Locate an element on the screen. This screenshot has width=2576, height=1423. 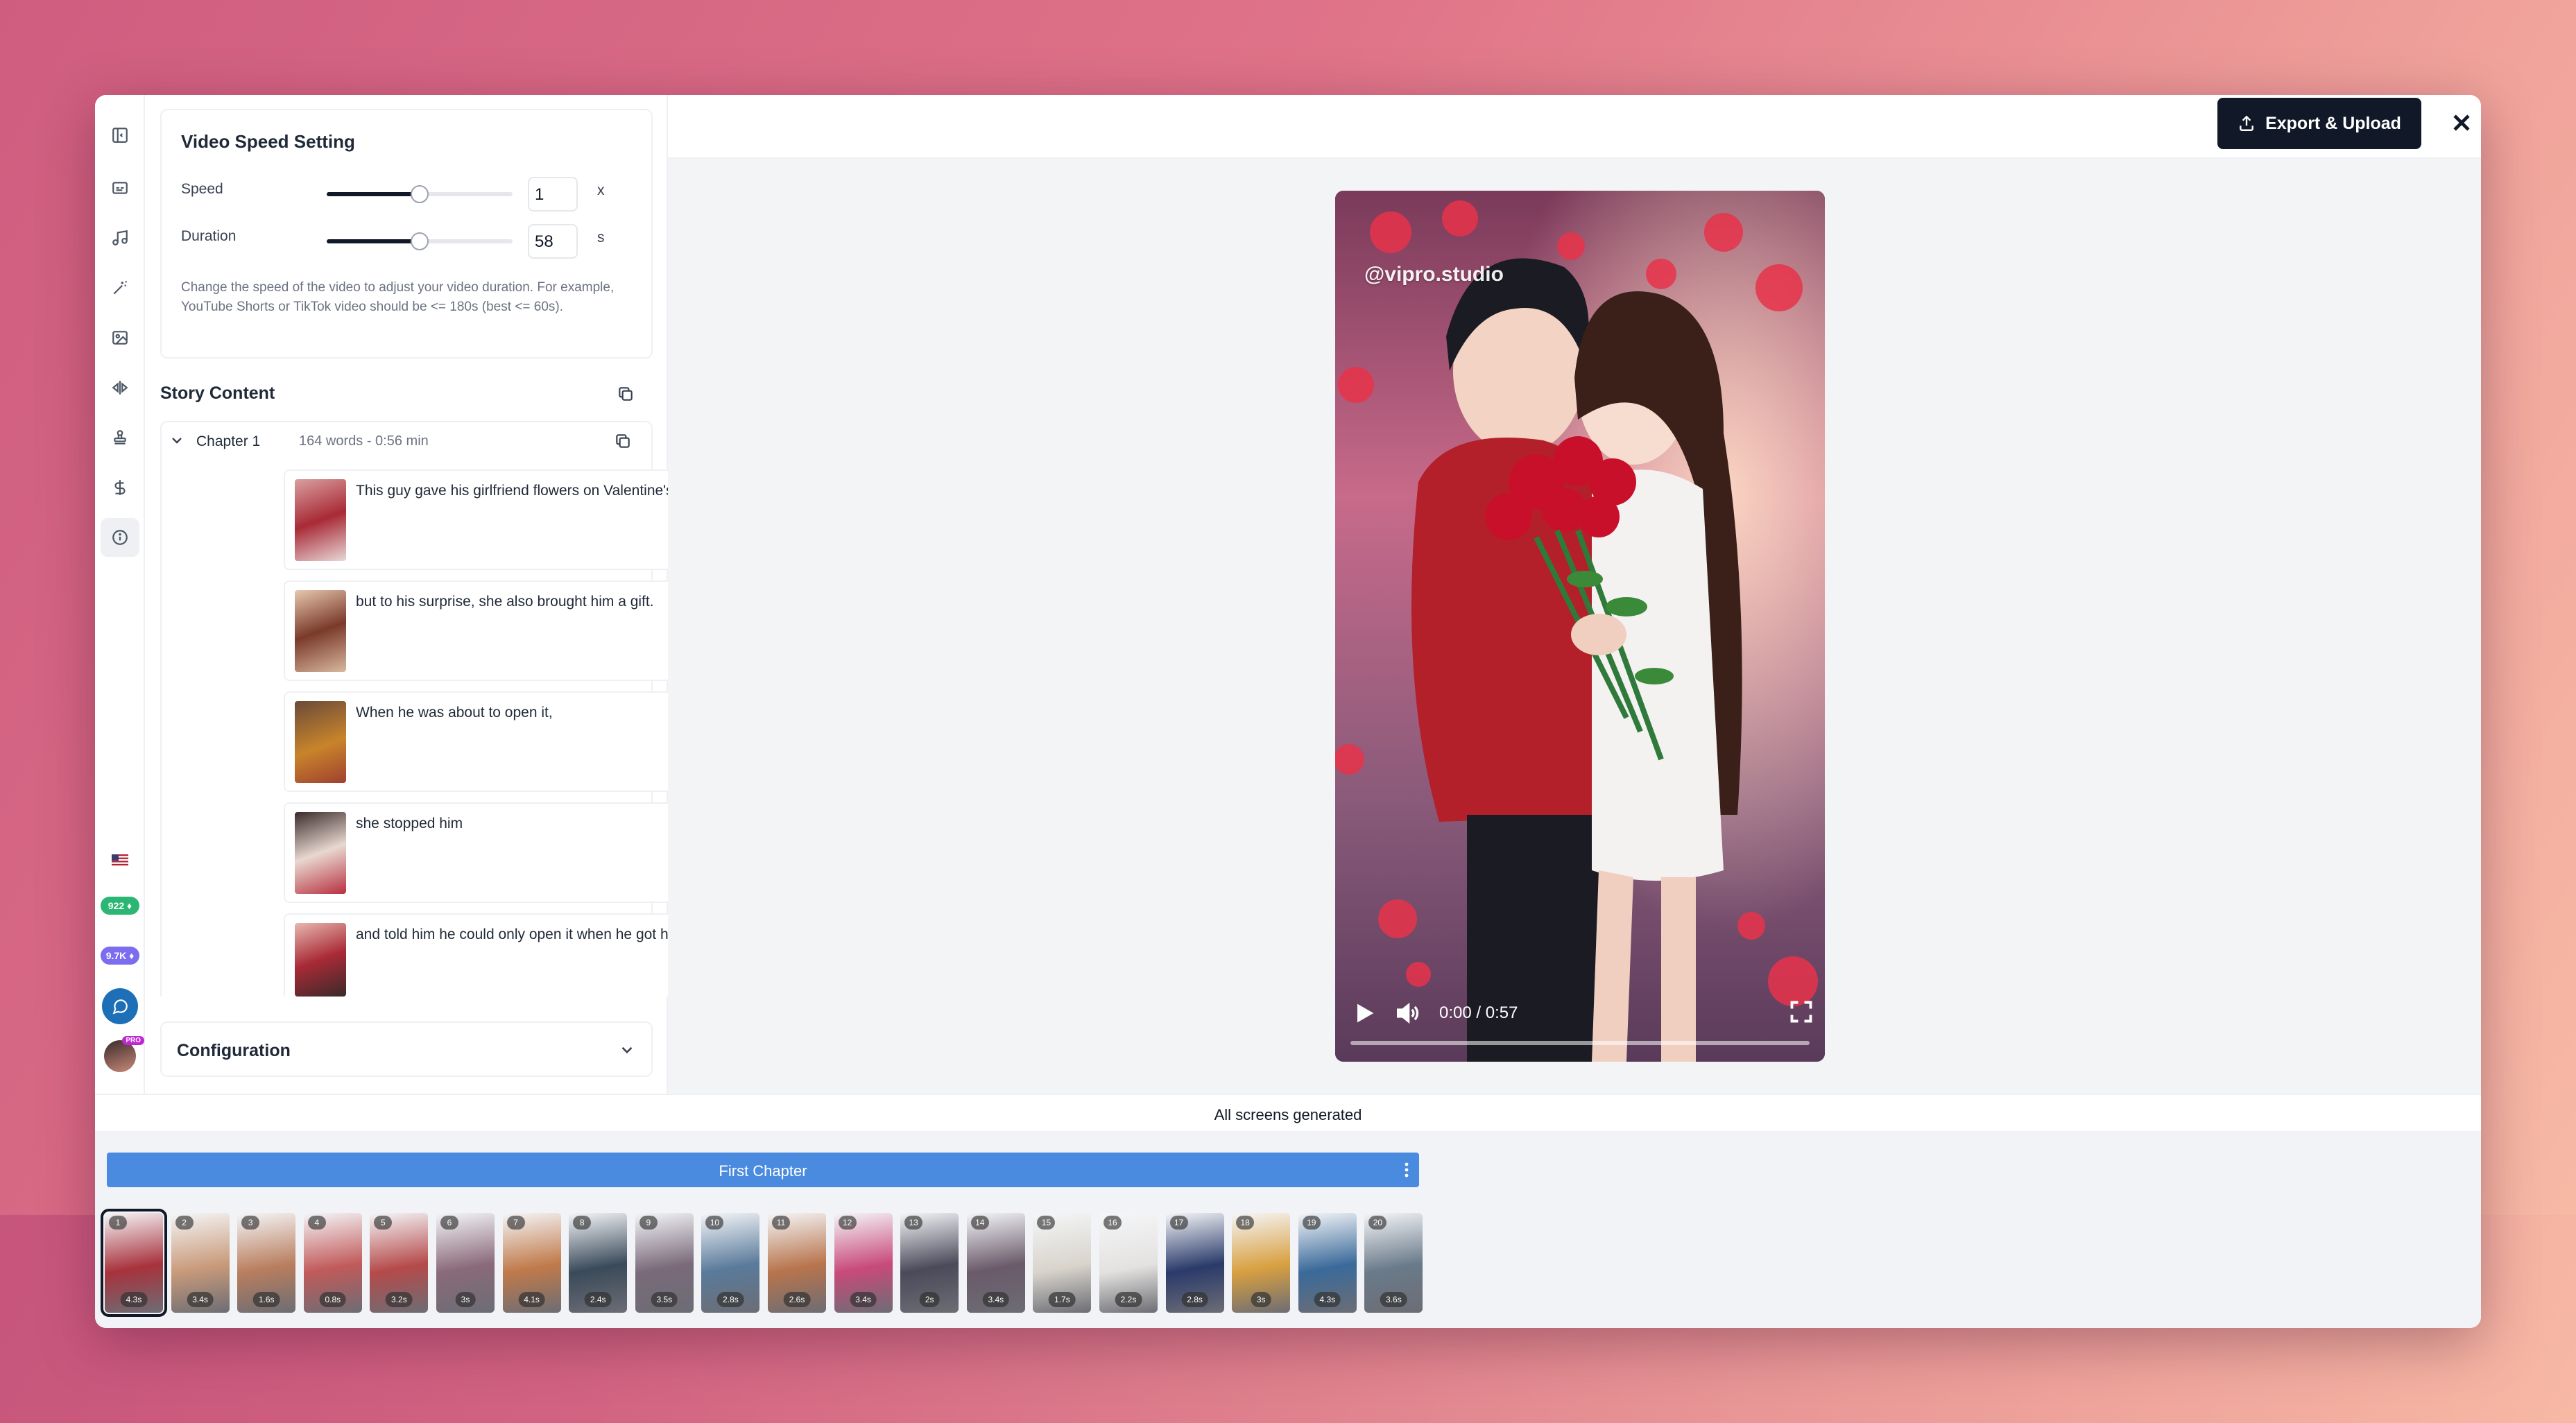
status-text: All screens generated is located at coordinates (1288, 1114).